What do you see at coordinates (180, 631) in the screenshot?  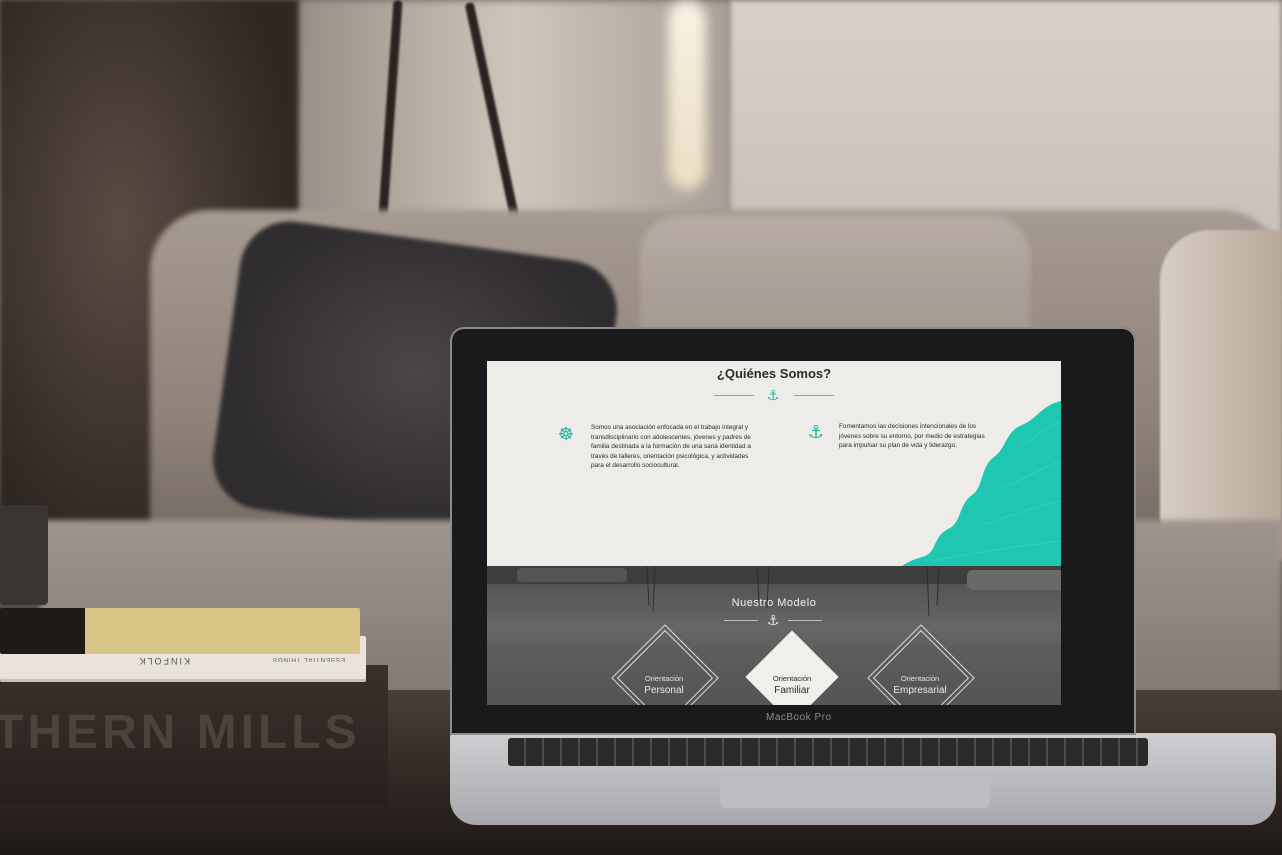 I see `book-yellow` at bounding box center [180, 631].